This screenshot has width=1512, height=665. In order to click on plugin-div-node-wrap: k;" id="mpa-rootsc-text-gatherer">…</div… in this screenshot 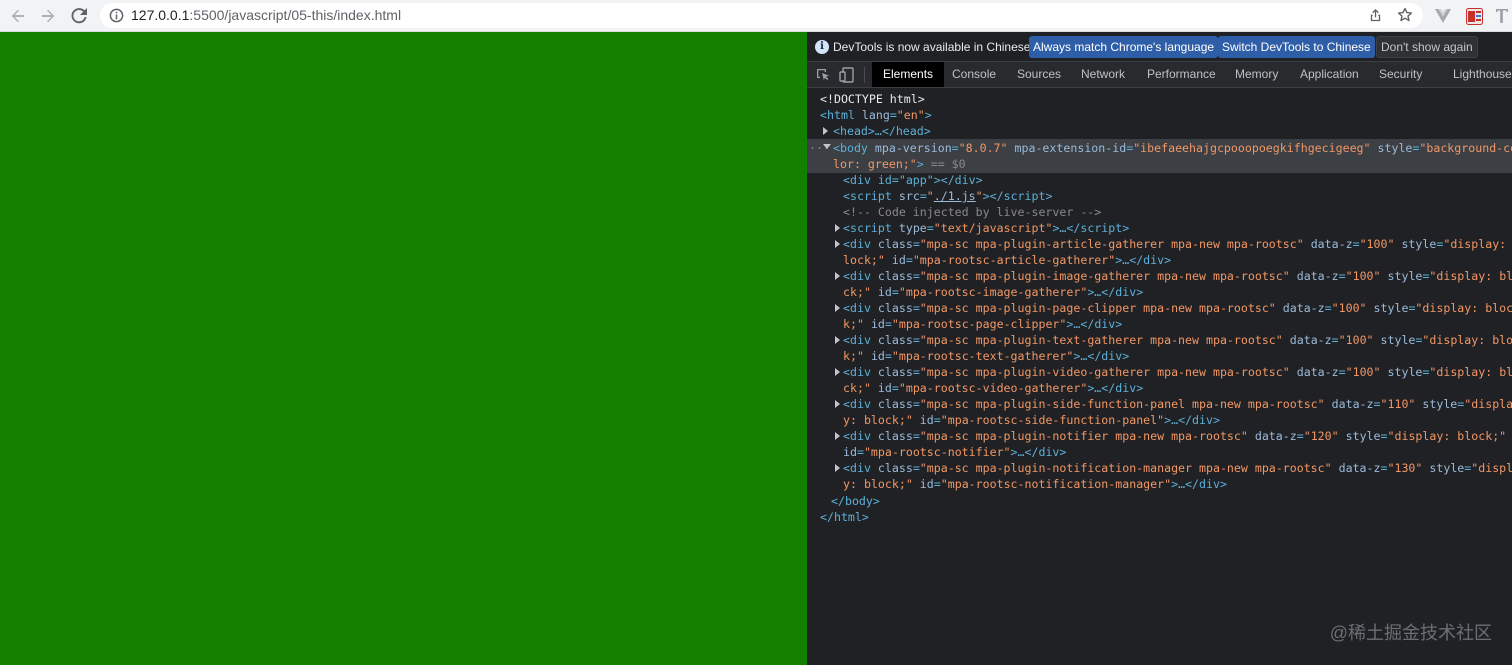, I will do `click(986, 356)`.